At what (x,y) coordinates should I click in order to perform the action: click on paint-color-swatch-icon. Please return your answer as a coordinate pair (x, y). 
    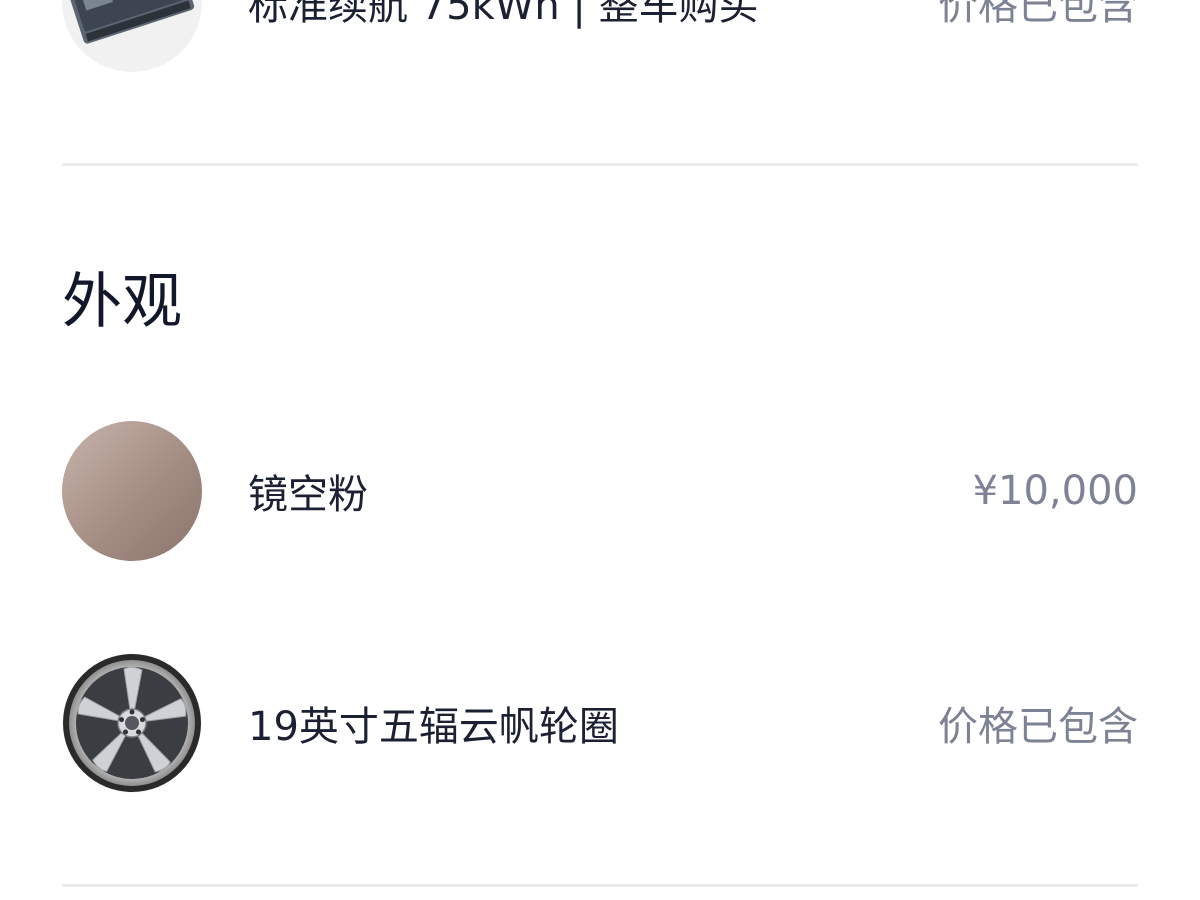
    Looking at the image, I should click on (132, 491).